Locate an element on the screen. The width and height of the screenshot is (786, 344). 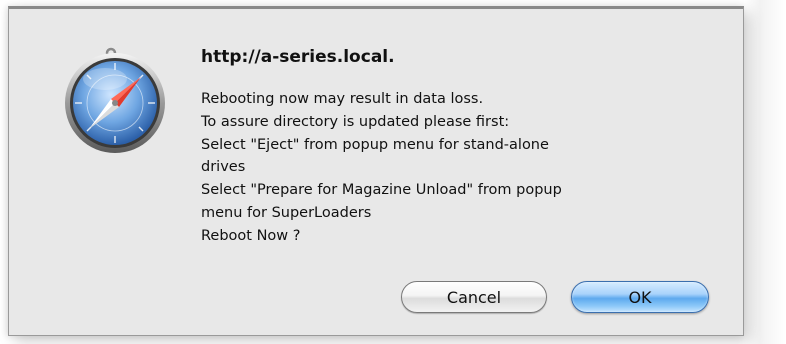
dialog-title: http://a-series.local. is located at coordinates (298, 57).